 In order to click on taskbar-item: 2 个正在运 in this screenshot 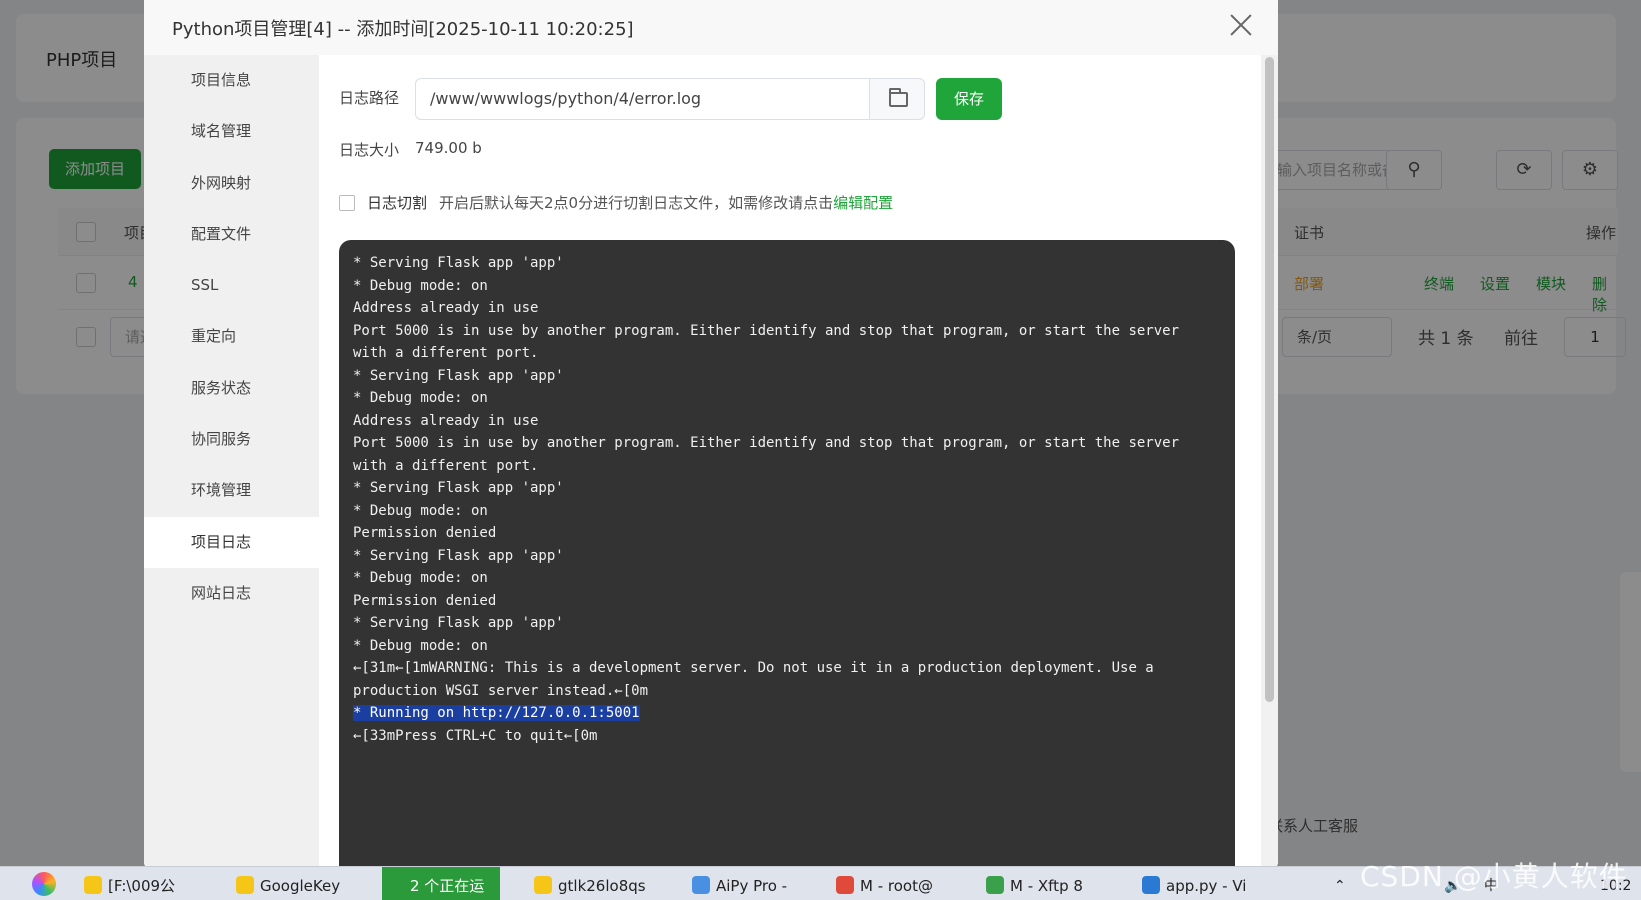, I will do `click(441, 883)`.